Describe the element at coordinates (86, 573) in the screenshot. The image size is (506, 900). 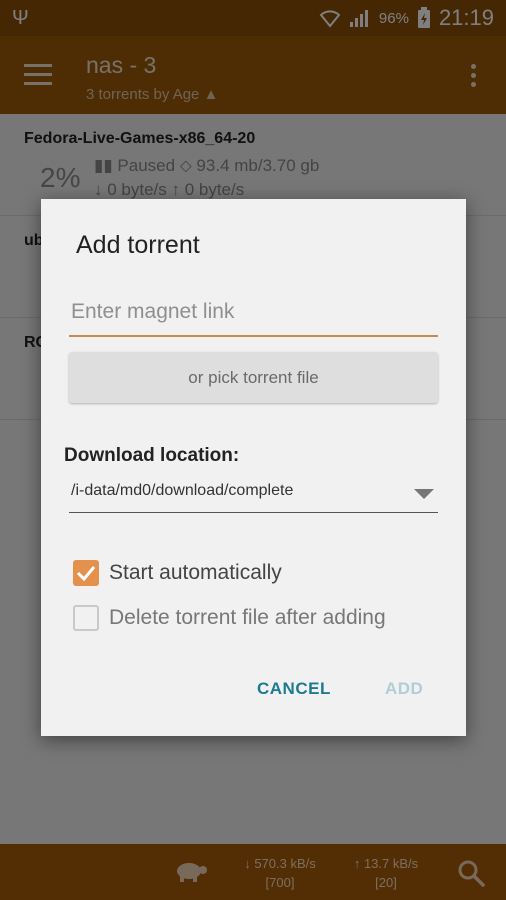
I see `checkbox-checked-icon` at that location.